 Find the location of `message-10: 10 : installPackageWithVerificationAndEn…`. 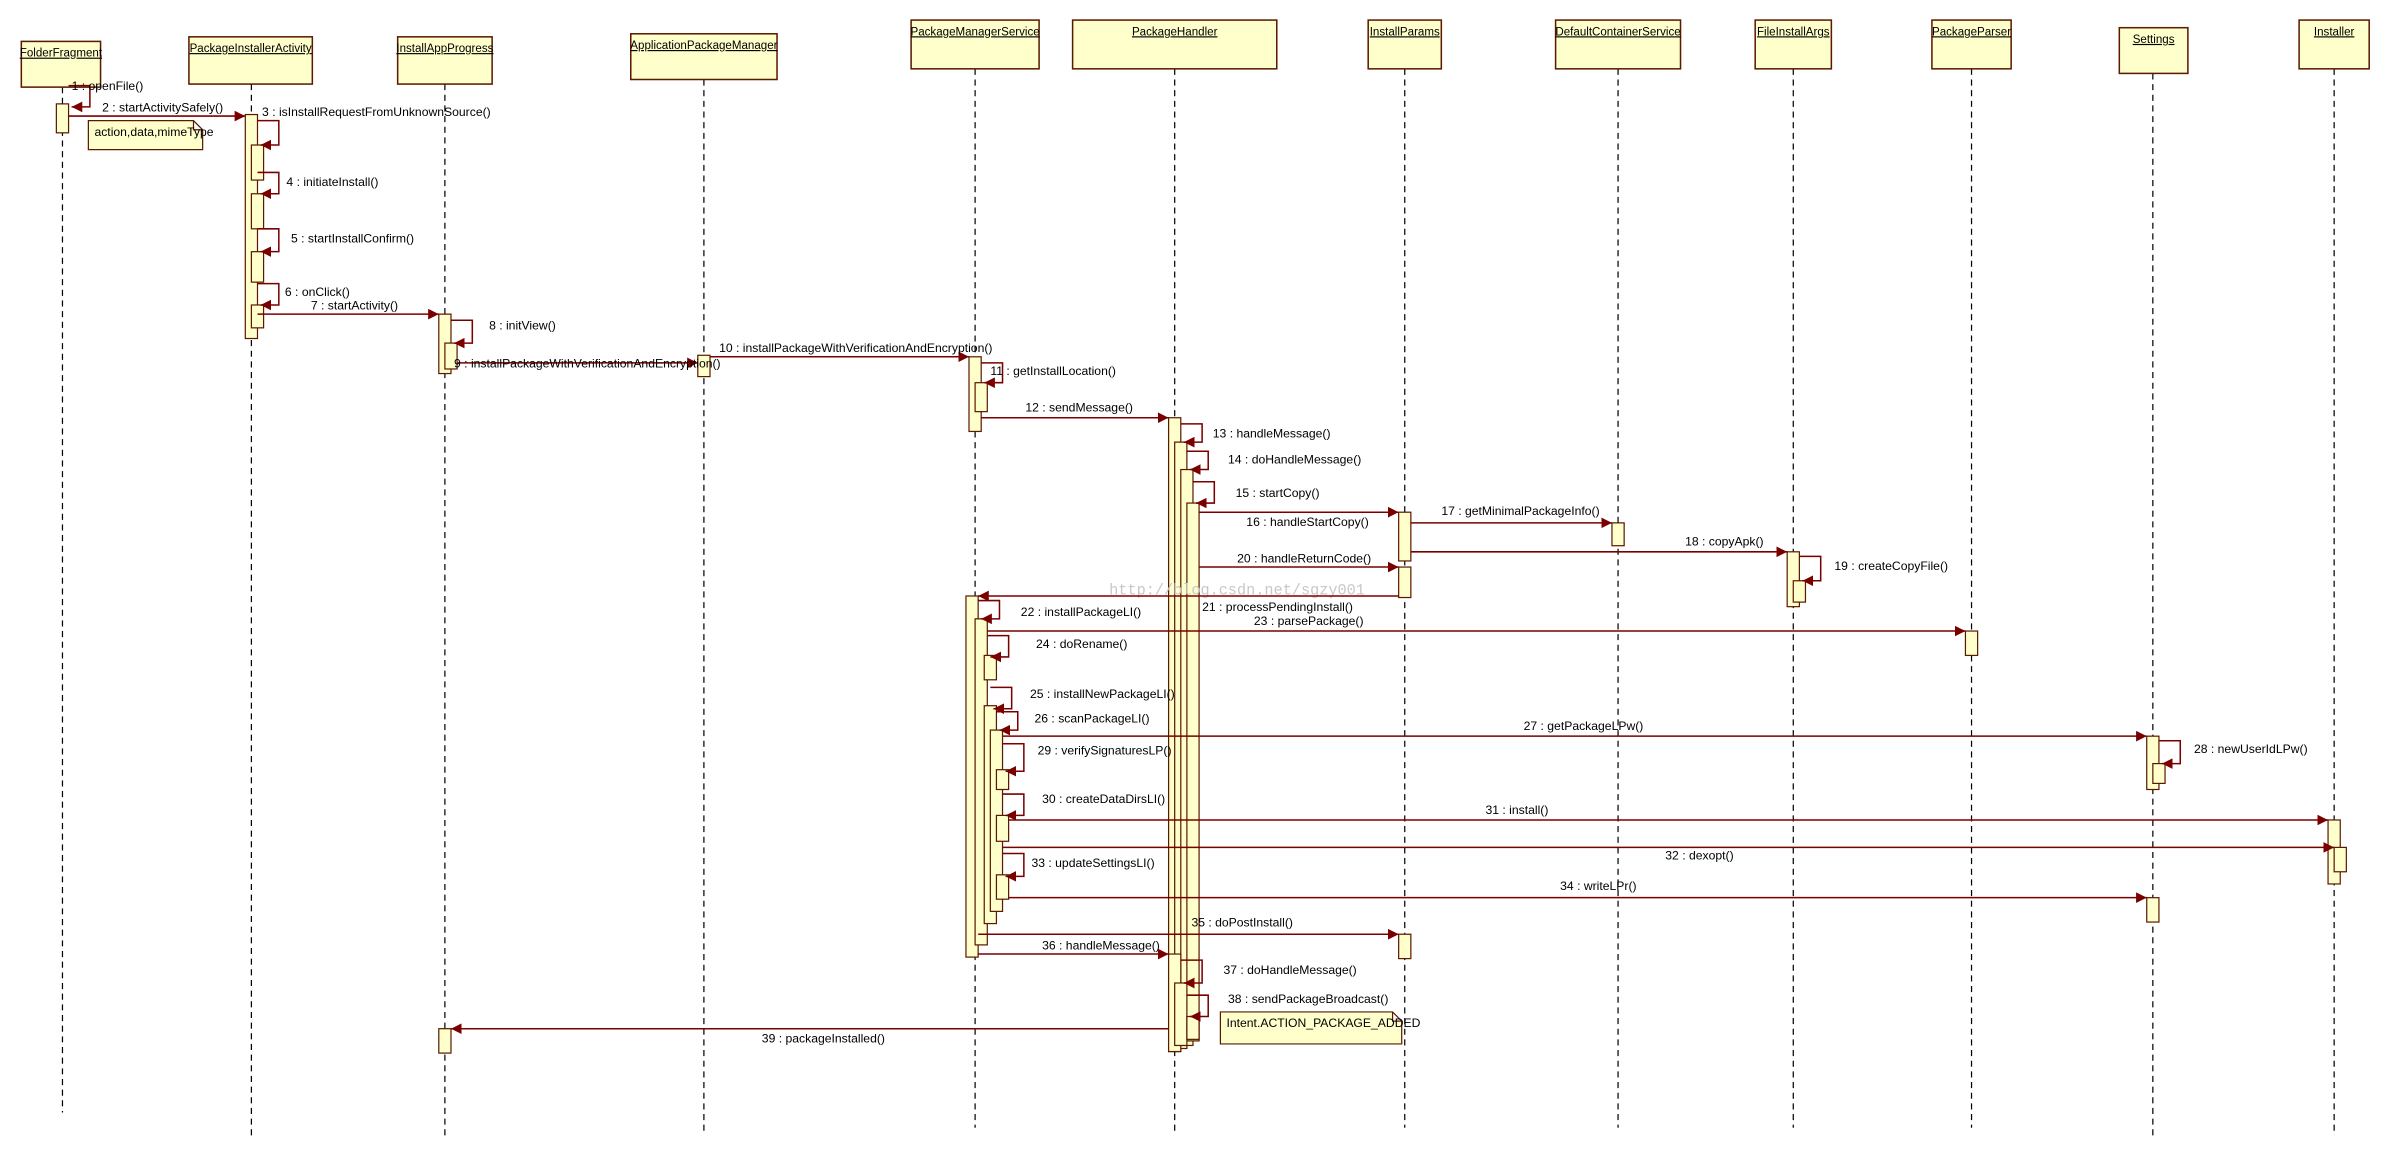

message-10: 10 : installPackageWithVerificationAndEn… is located at coordinates (850, 352).